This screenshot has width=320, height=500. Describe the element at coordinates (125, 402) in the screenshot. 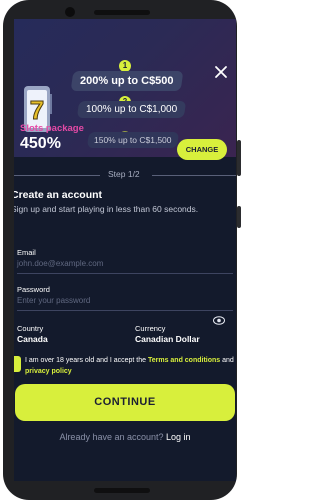

I see `continue-button: CONTINUE` at that location.